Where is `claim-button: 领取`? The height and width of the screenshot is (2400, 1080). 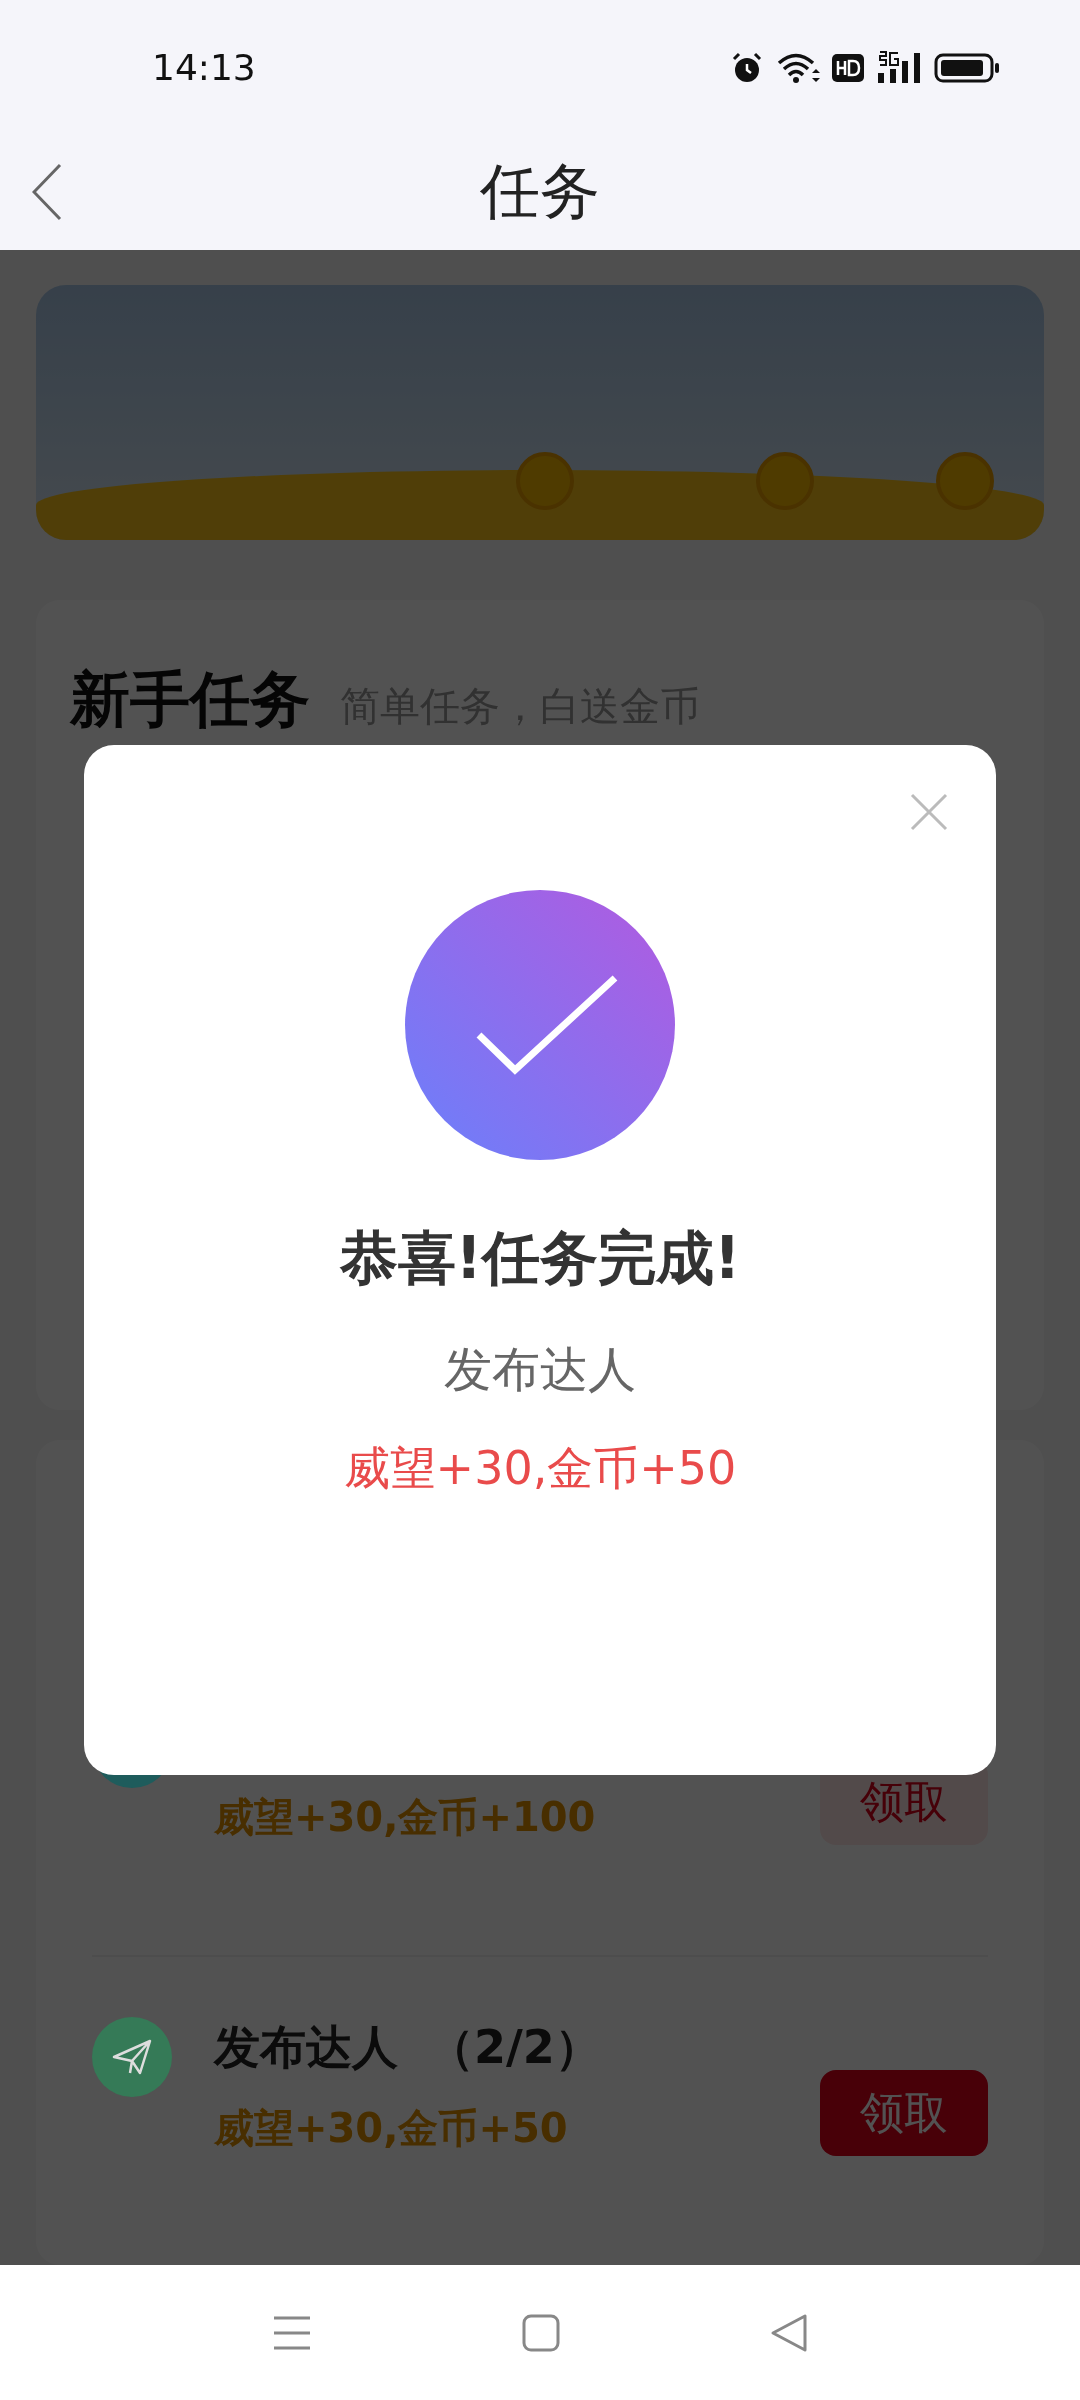 claim-button: 领取 is located at coordinates (904, 2113).